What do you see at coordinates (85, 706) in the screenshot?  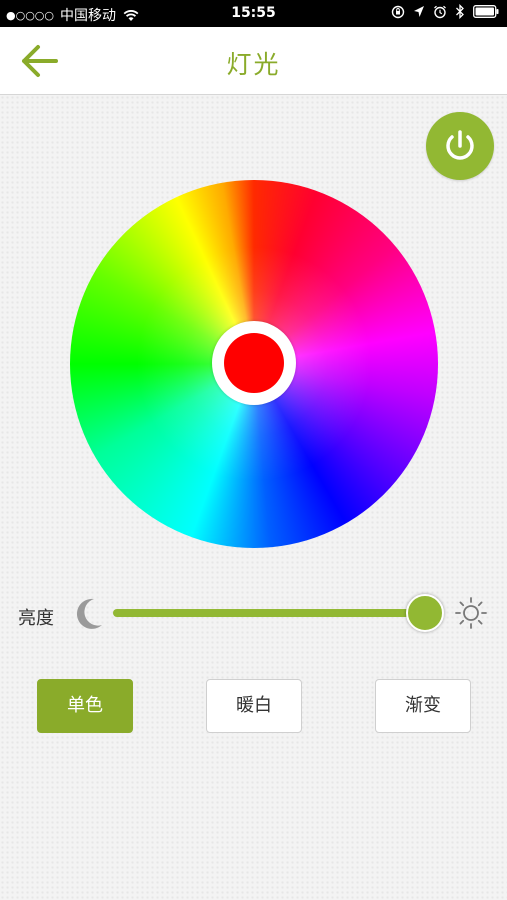 I see `mode-solid-button: 单色` at bounding box center [85, 706].